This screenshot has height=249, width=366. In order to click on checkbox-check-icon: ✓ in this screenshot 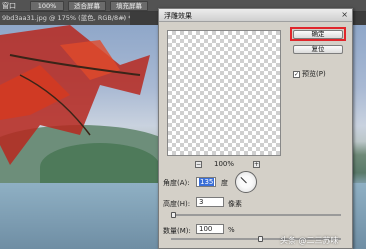, I will do `click(296, 74)`.